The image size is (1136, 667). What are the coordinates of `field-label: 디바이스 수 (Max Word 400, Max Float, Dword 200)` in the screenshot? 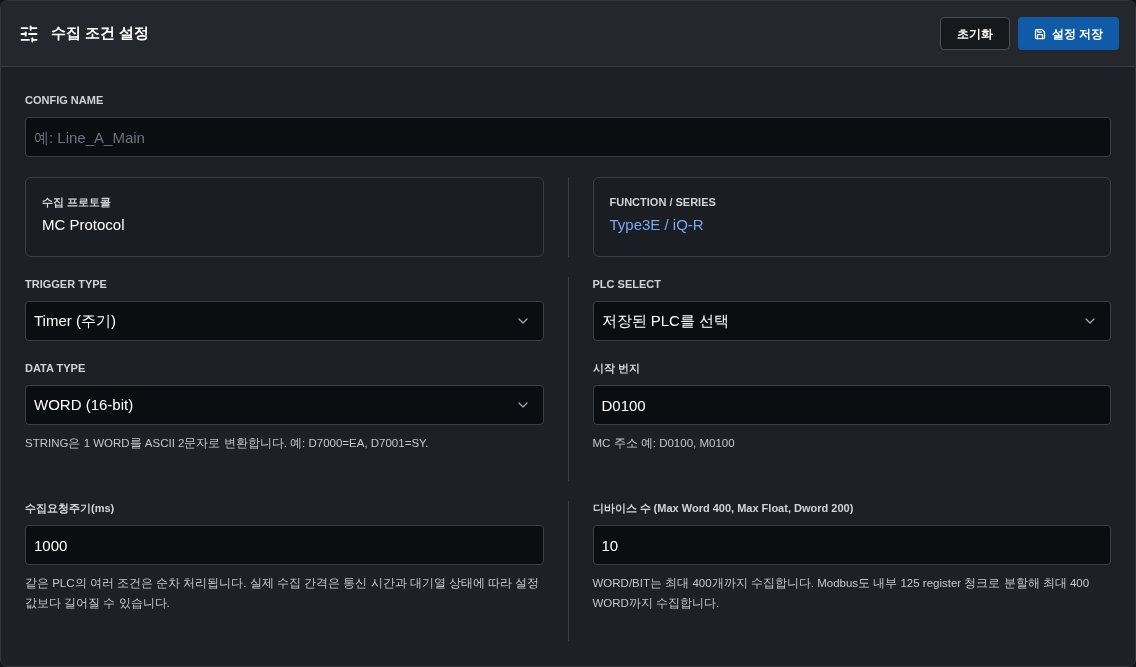 It's located at (723, 508).